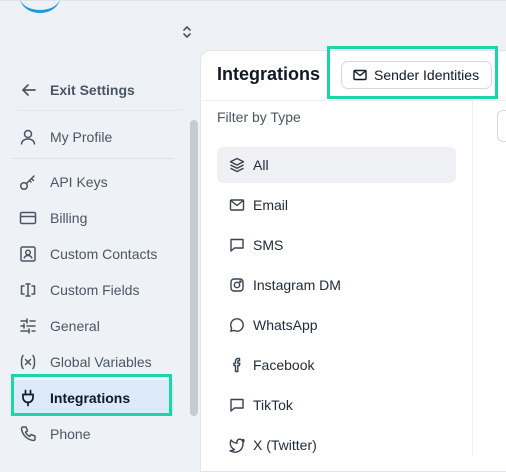 The height and width of the screenshot is (472, 506). What do you see at coordinates (268, 245) in the screenshot?
I see `filter-type-label: SMS` at bounding box center [268, 245].